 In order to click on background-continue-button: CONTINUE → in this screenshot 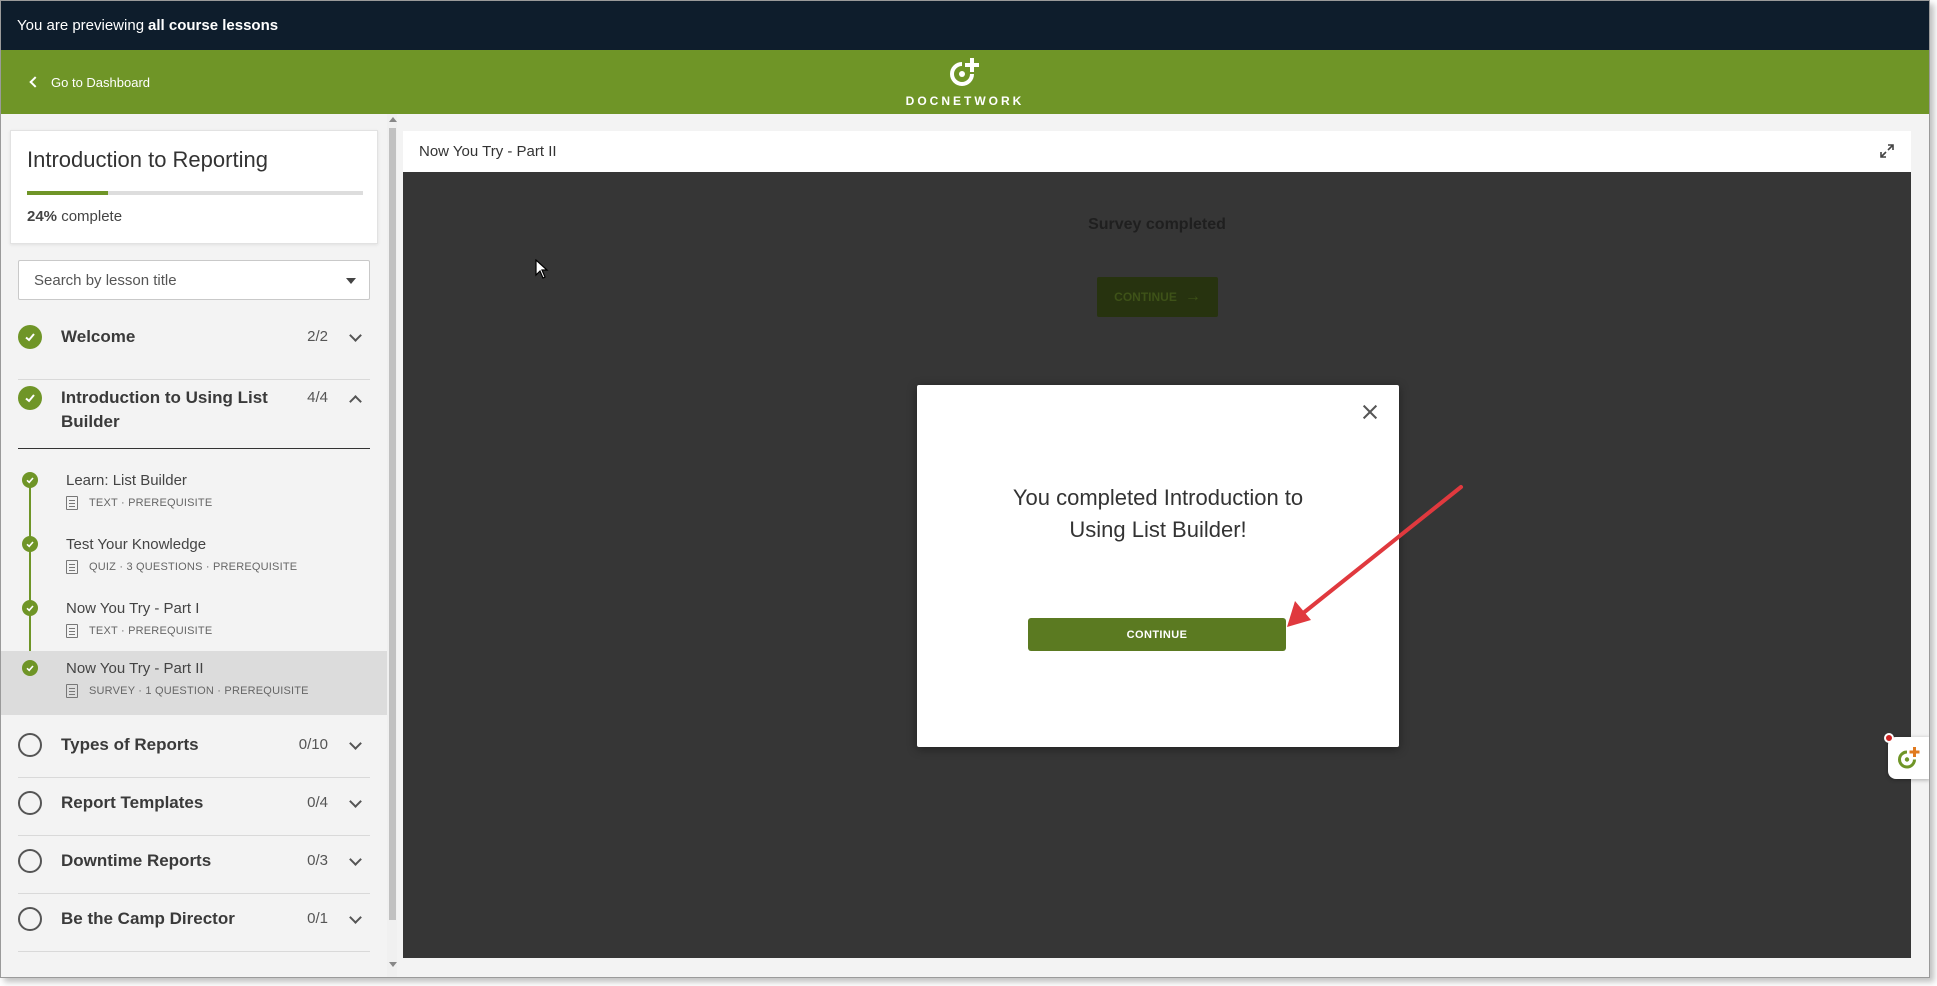, I will do `click(1157, 297)`.